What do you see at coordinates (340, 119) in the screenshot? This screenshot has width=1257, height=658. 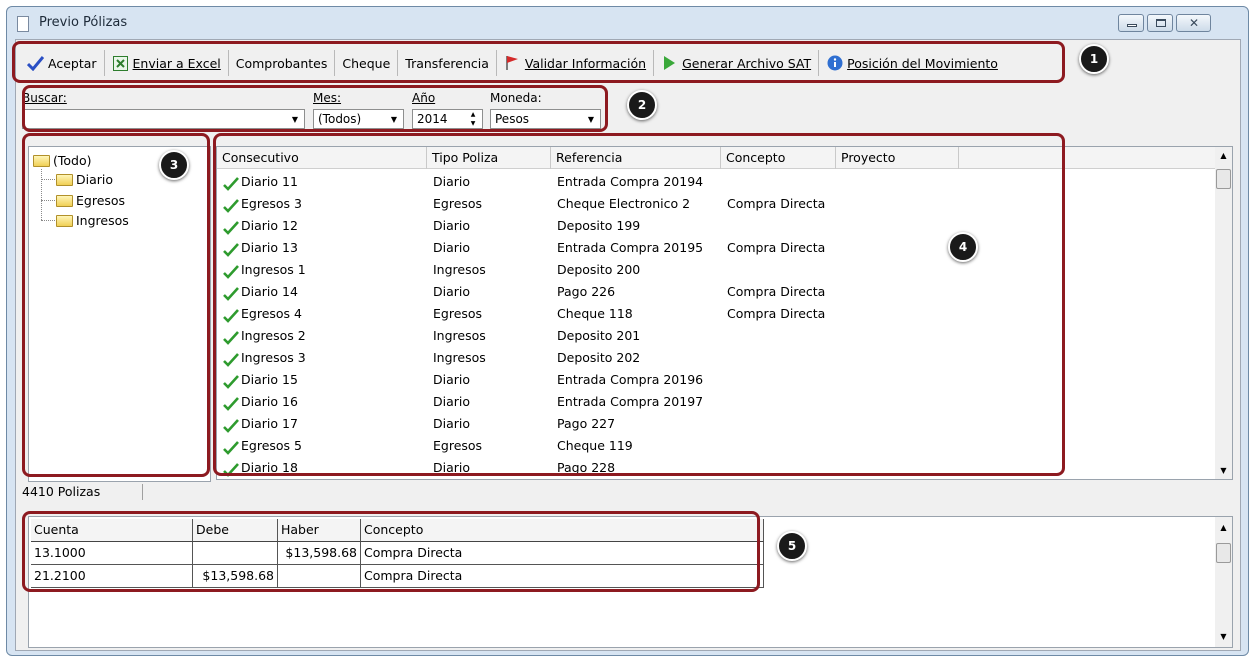 I see `mes-value: (Todos)` at bounding box center [340, 119].